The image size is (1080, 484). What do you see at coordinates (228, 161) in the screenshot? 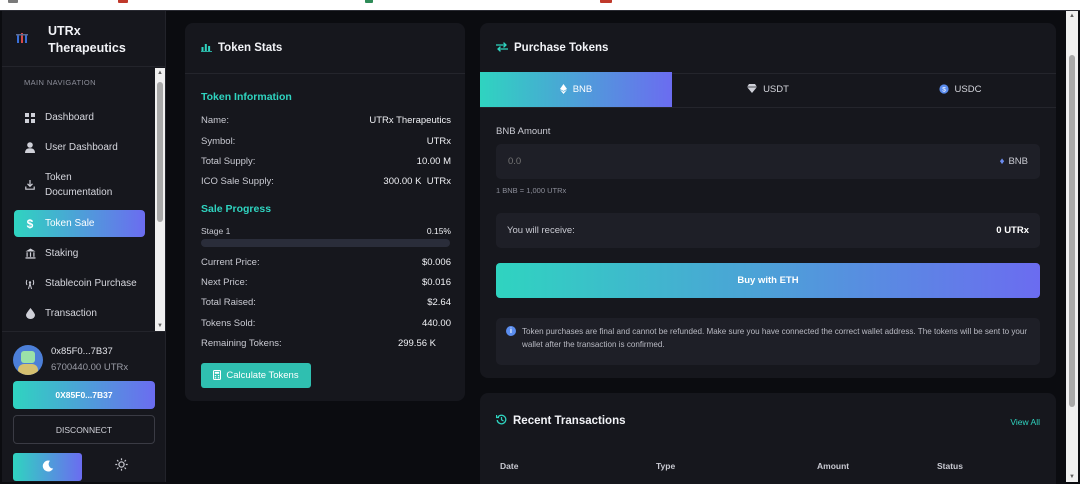
I see `row-label: Total Supply:` at bounding box center [228, 161].